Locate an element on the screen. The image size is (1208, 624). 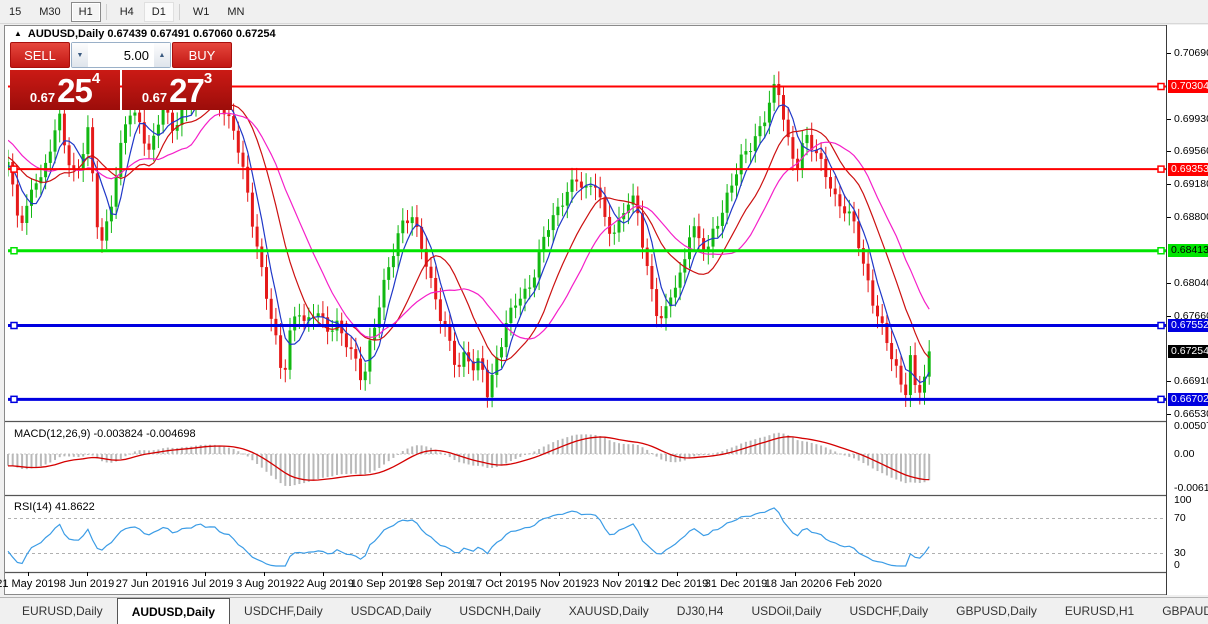
volume-up-icon: ▲ is located at coordinates (162, 55).